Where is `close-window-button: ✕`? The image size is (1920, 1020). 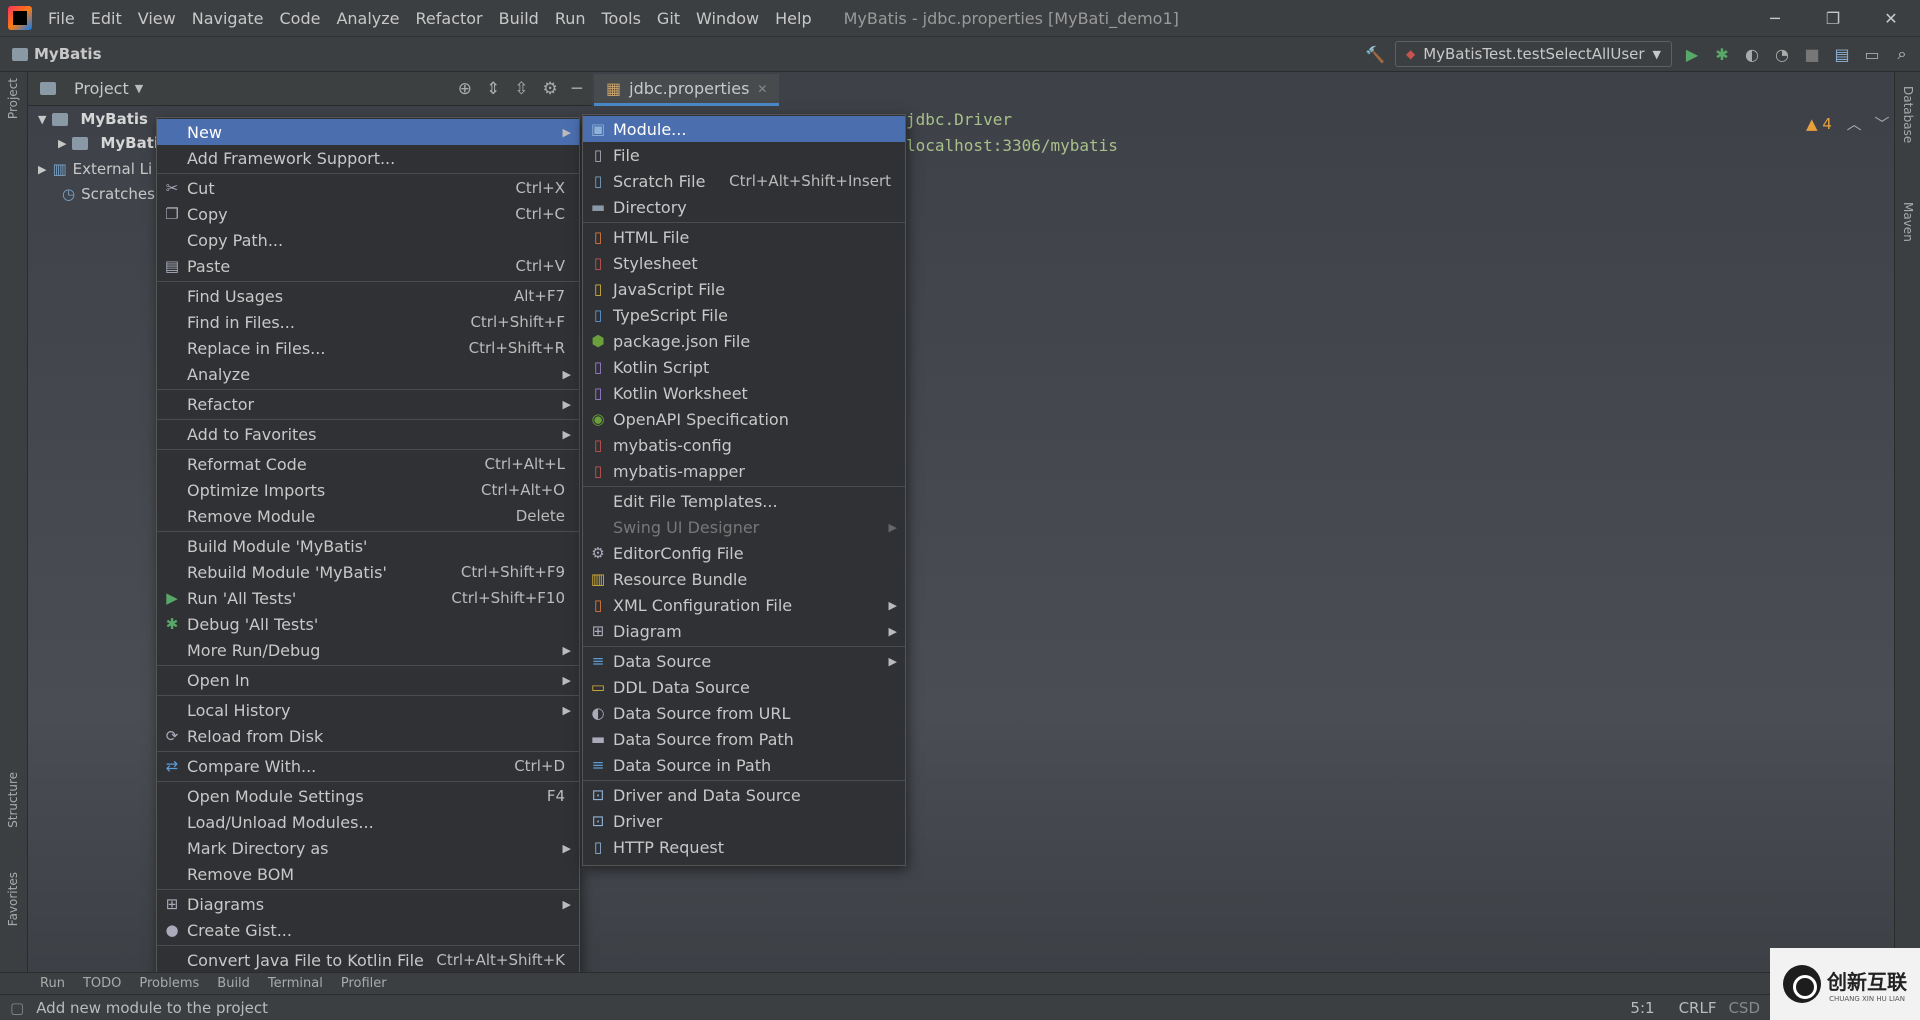
close-window-button: ✕ is located at coordinates (1891, 18).